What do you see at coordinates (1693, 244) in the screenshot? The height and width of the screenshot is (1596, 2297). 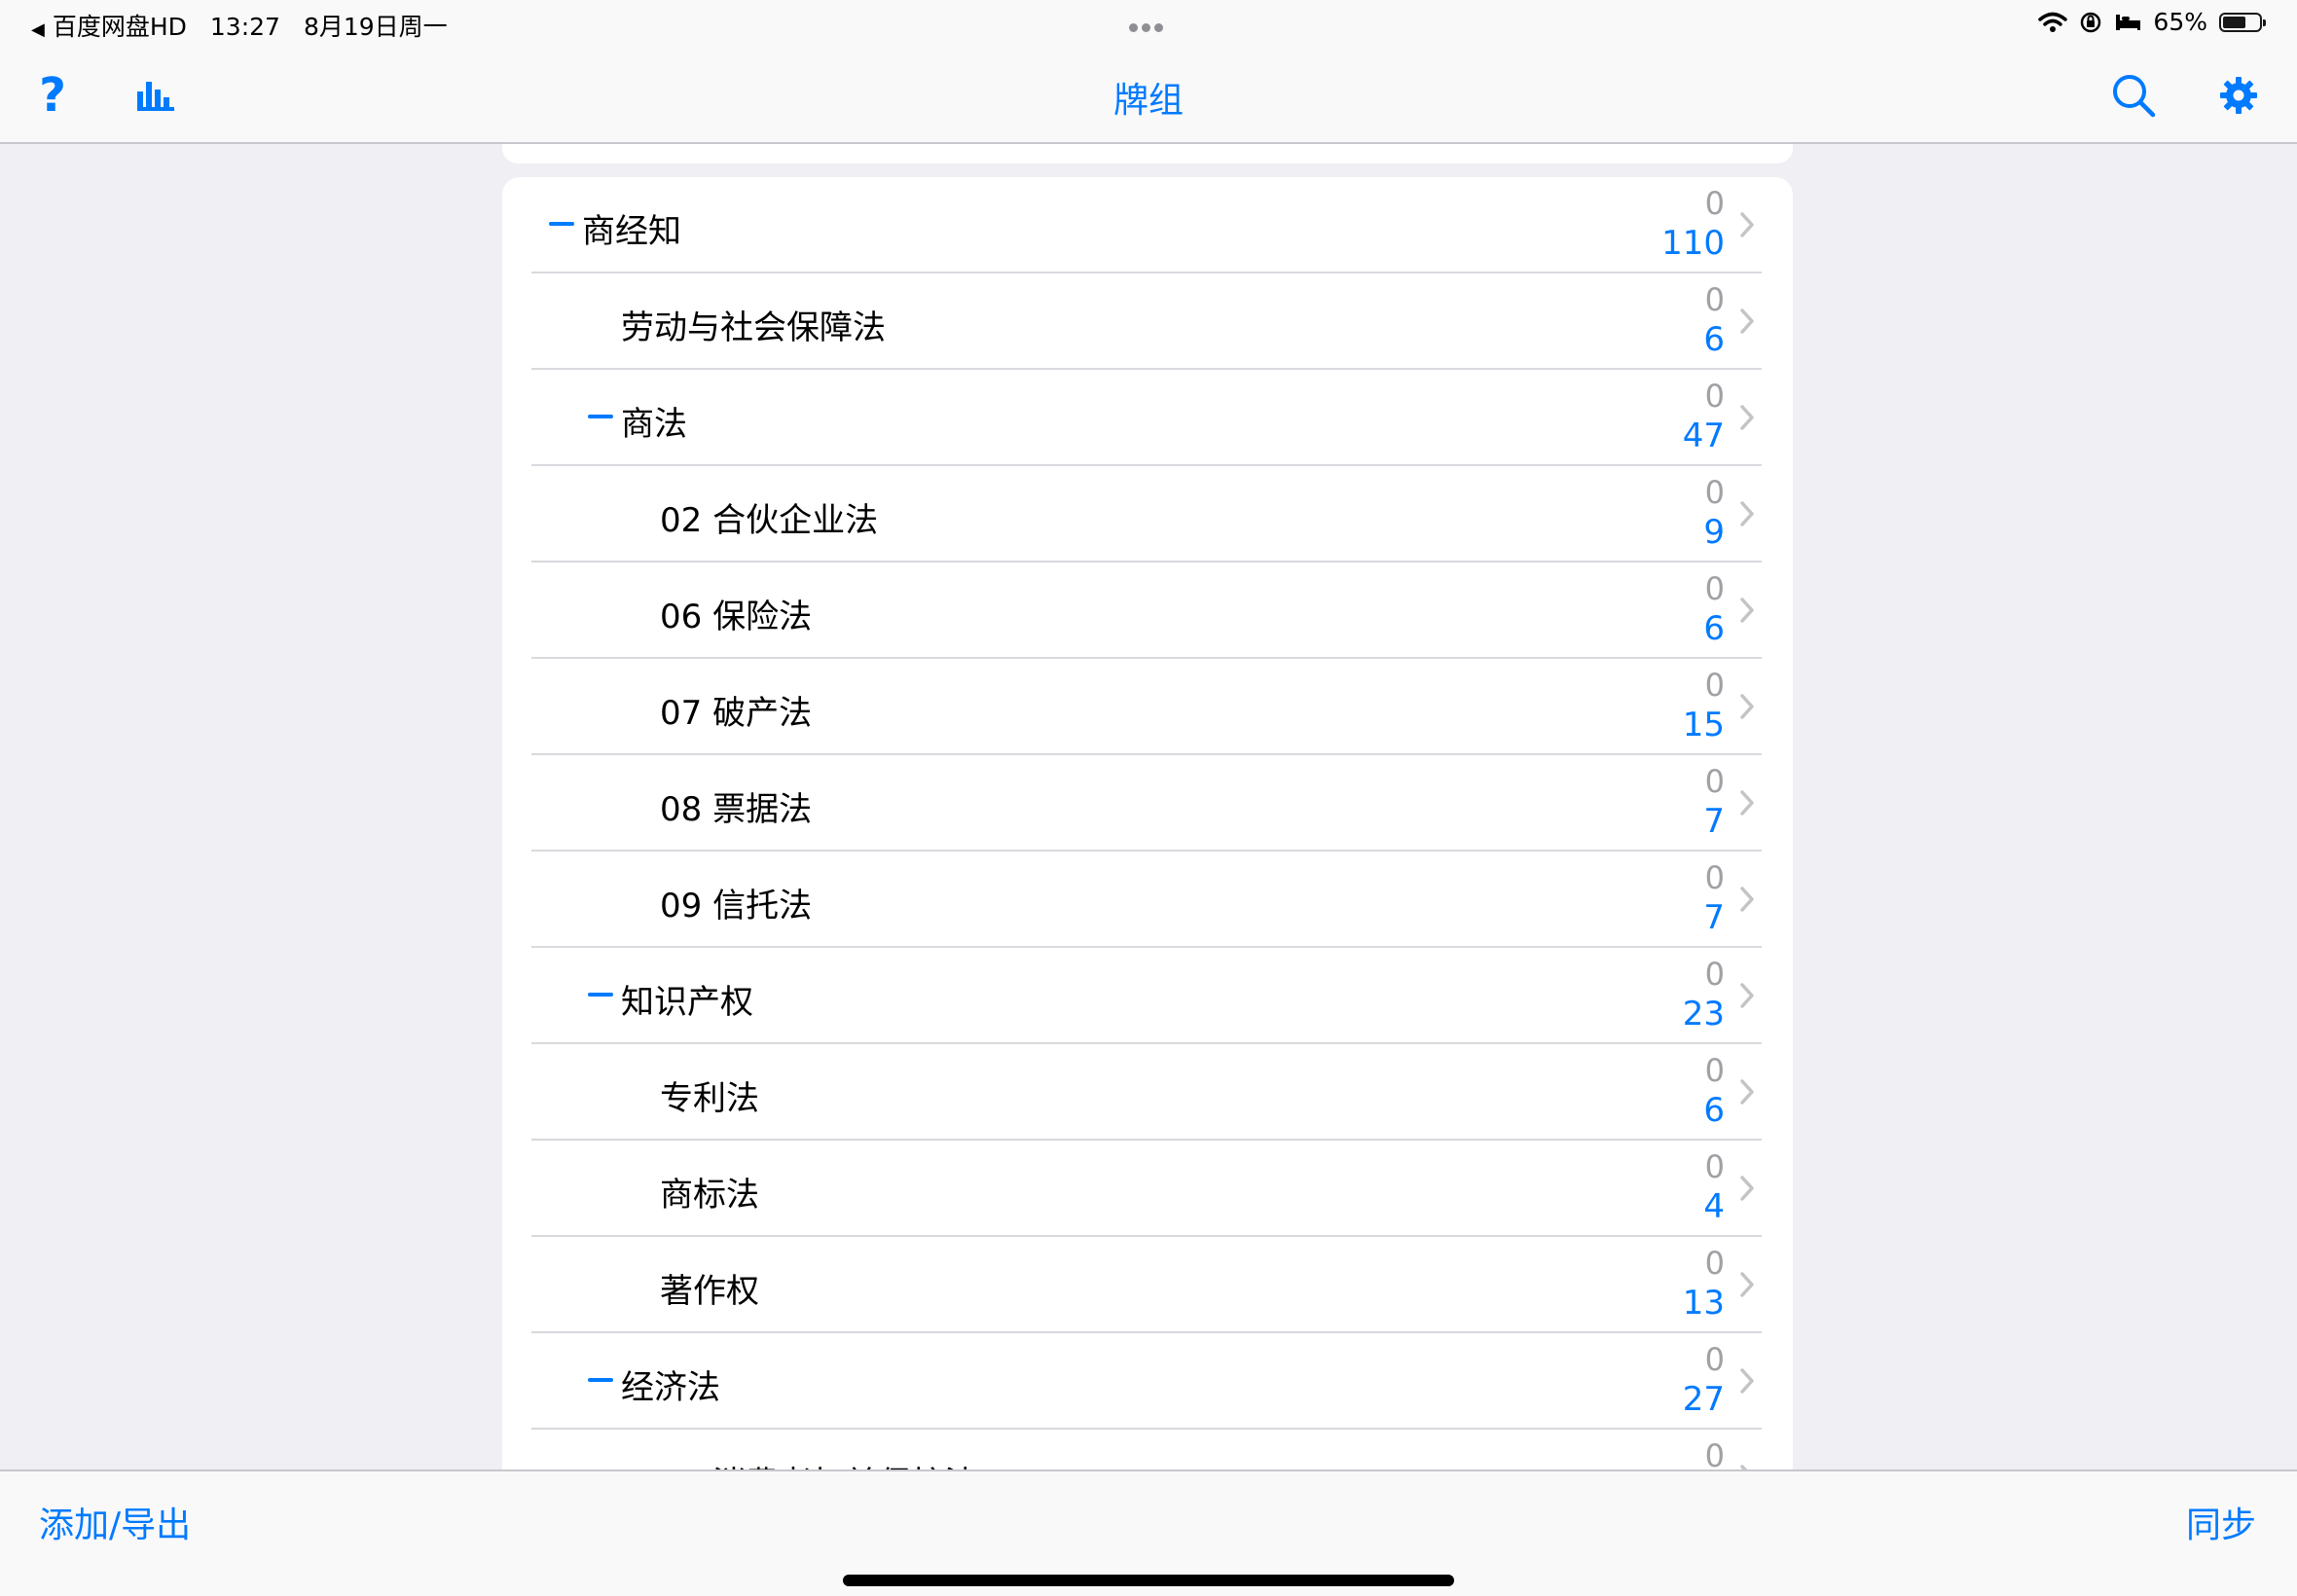 I see `deck-total-count: 110` at bounding box center [1693, 244].